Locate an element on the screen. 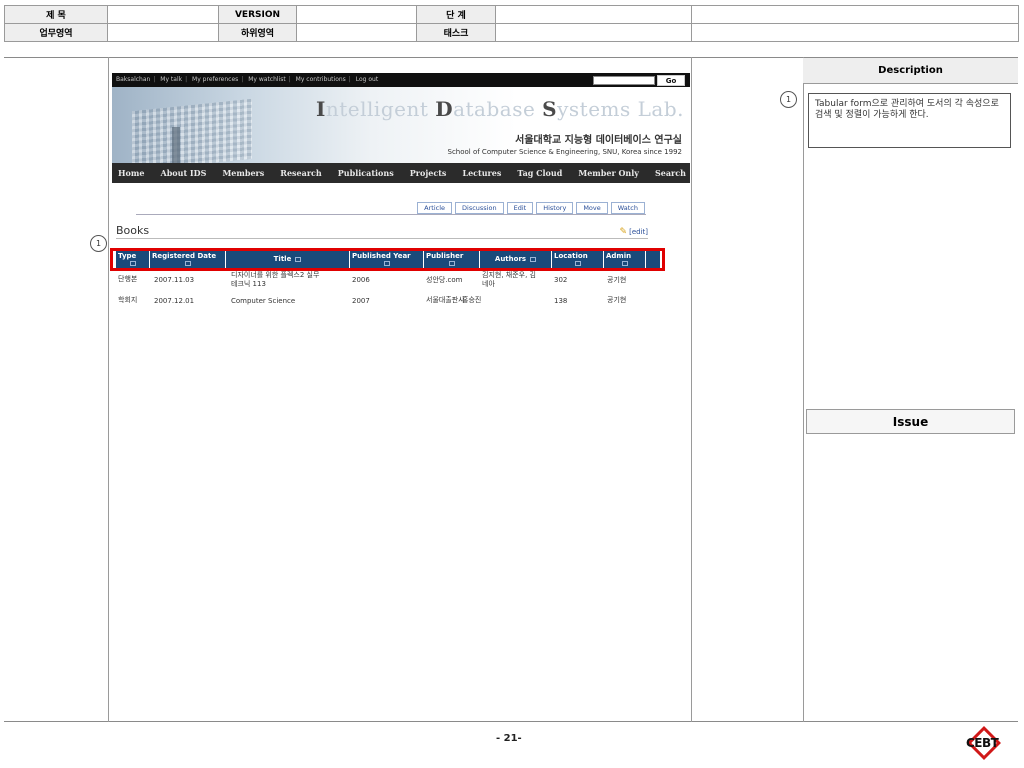  nav-publications: Publications is located at coordinates (366, 173).